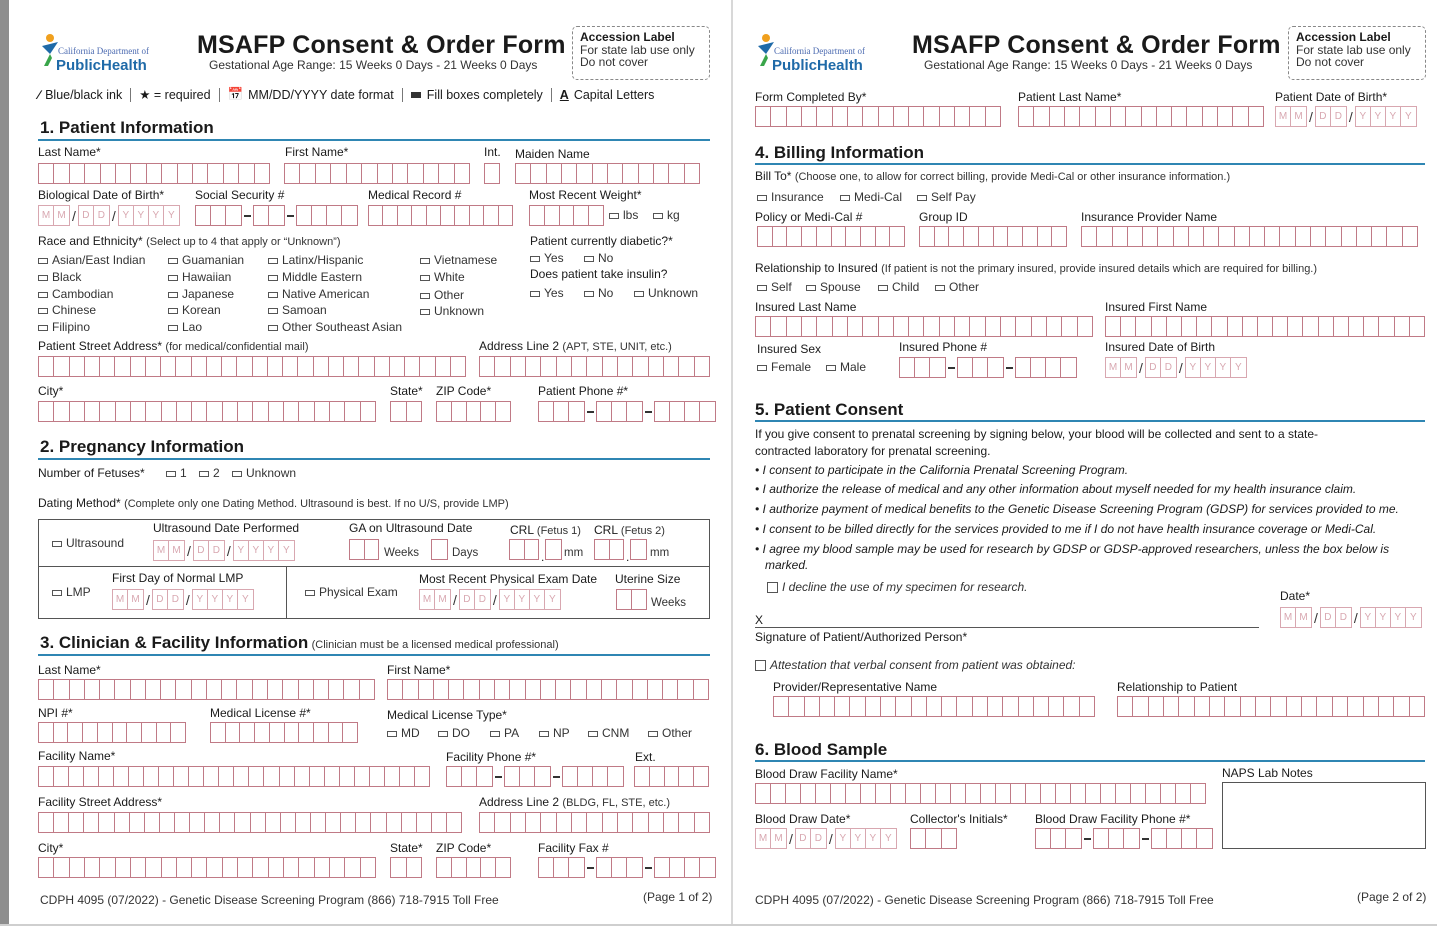  What do you see at coordinates (566, 215) in the screenshot?
I see `weight-boxes` at bounding box center [566, 215].